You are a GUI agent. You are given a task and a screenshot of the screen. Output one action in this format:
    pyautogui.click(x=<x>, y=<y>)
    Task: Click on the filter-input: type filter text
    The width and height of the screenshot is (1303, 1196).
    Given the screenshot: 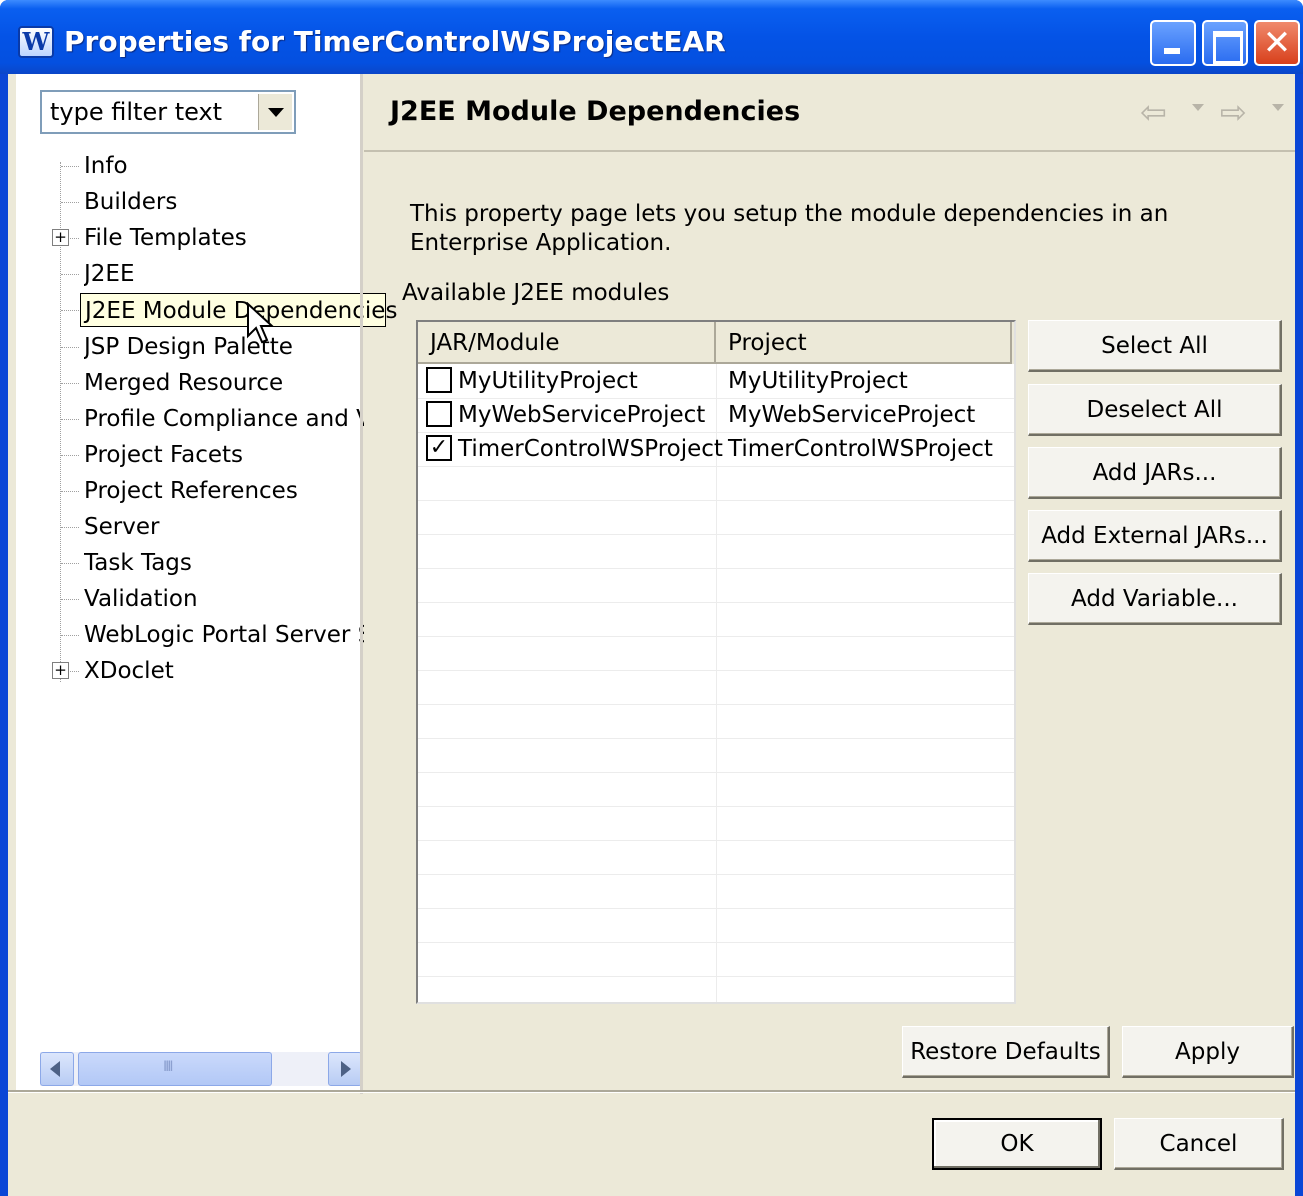 What is the action you would take?
    pyautogui.click(x=136, y=112)
    